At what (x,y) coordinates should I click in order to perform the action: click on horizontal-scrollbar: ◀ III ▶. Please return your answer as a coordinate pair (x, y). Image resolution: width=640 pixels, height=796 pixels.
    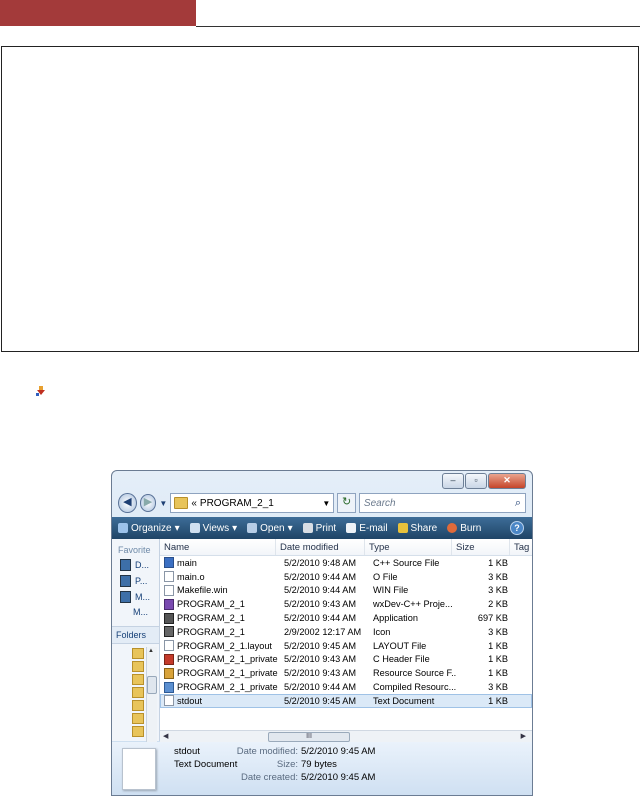
    Looking at the image, I should click on (346, 736).